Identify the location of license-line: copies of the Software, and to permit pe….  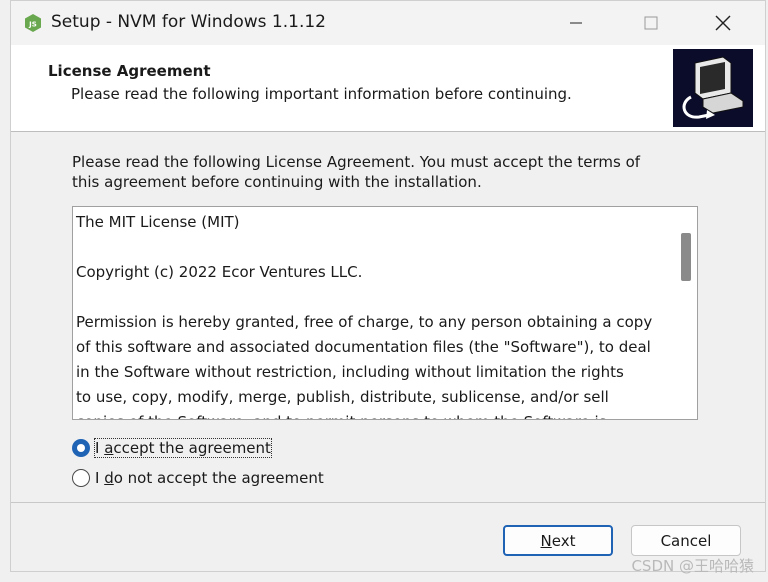
(371, 414).